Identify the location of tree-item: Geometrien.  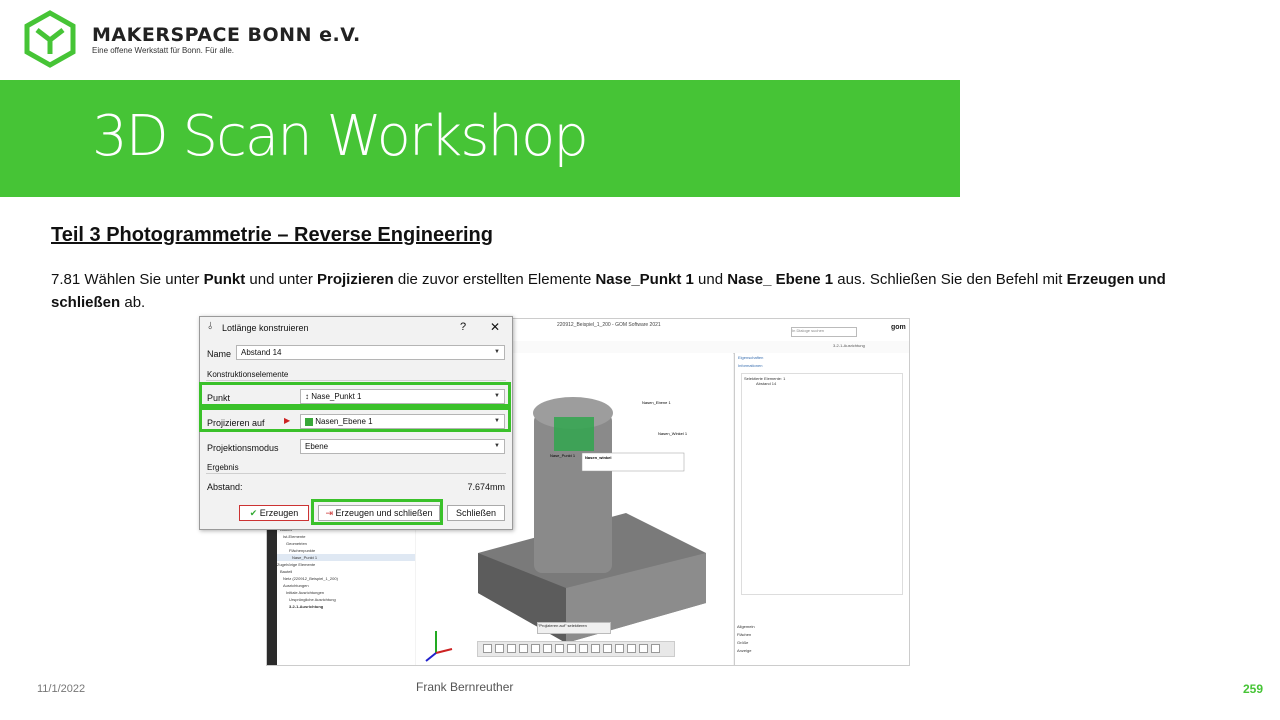
(346, 543).